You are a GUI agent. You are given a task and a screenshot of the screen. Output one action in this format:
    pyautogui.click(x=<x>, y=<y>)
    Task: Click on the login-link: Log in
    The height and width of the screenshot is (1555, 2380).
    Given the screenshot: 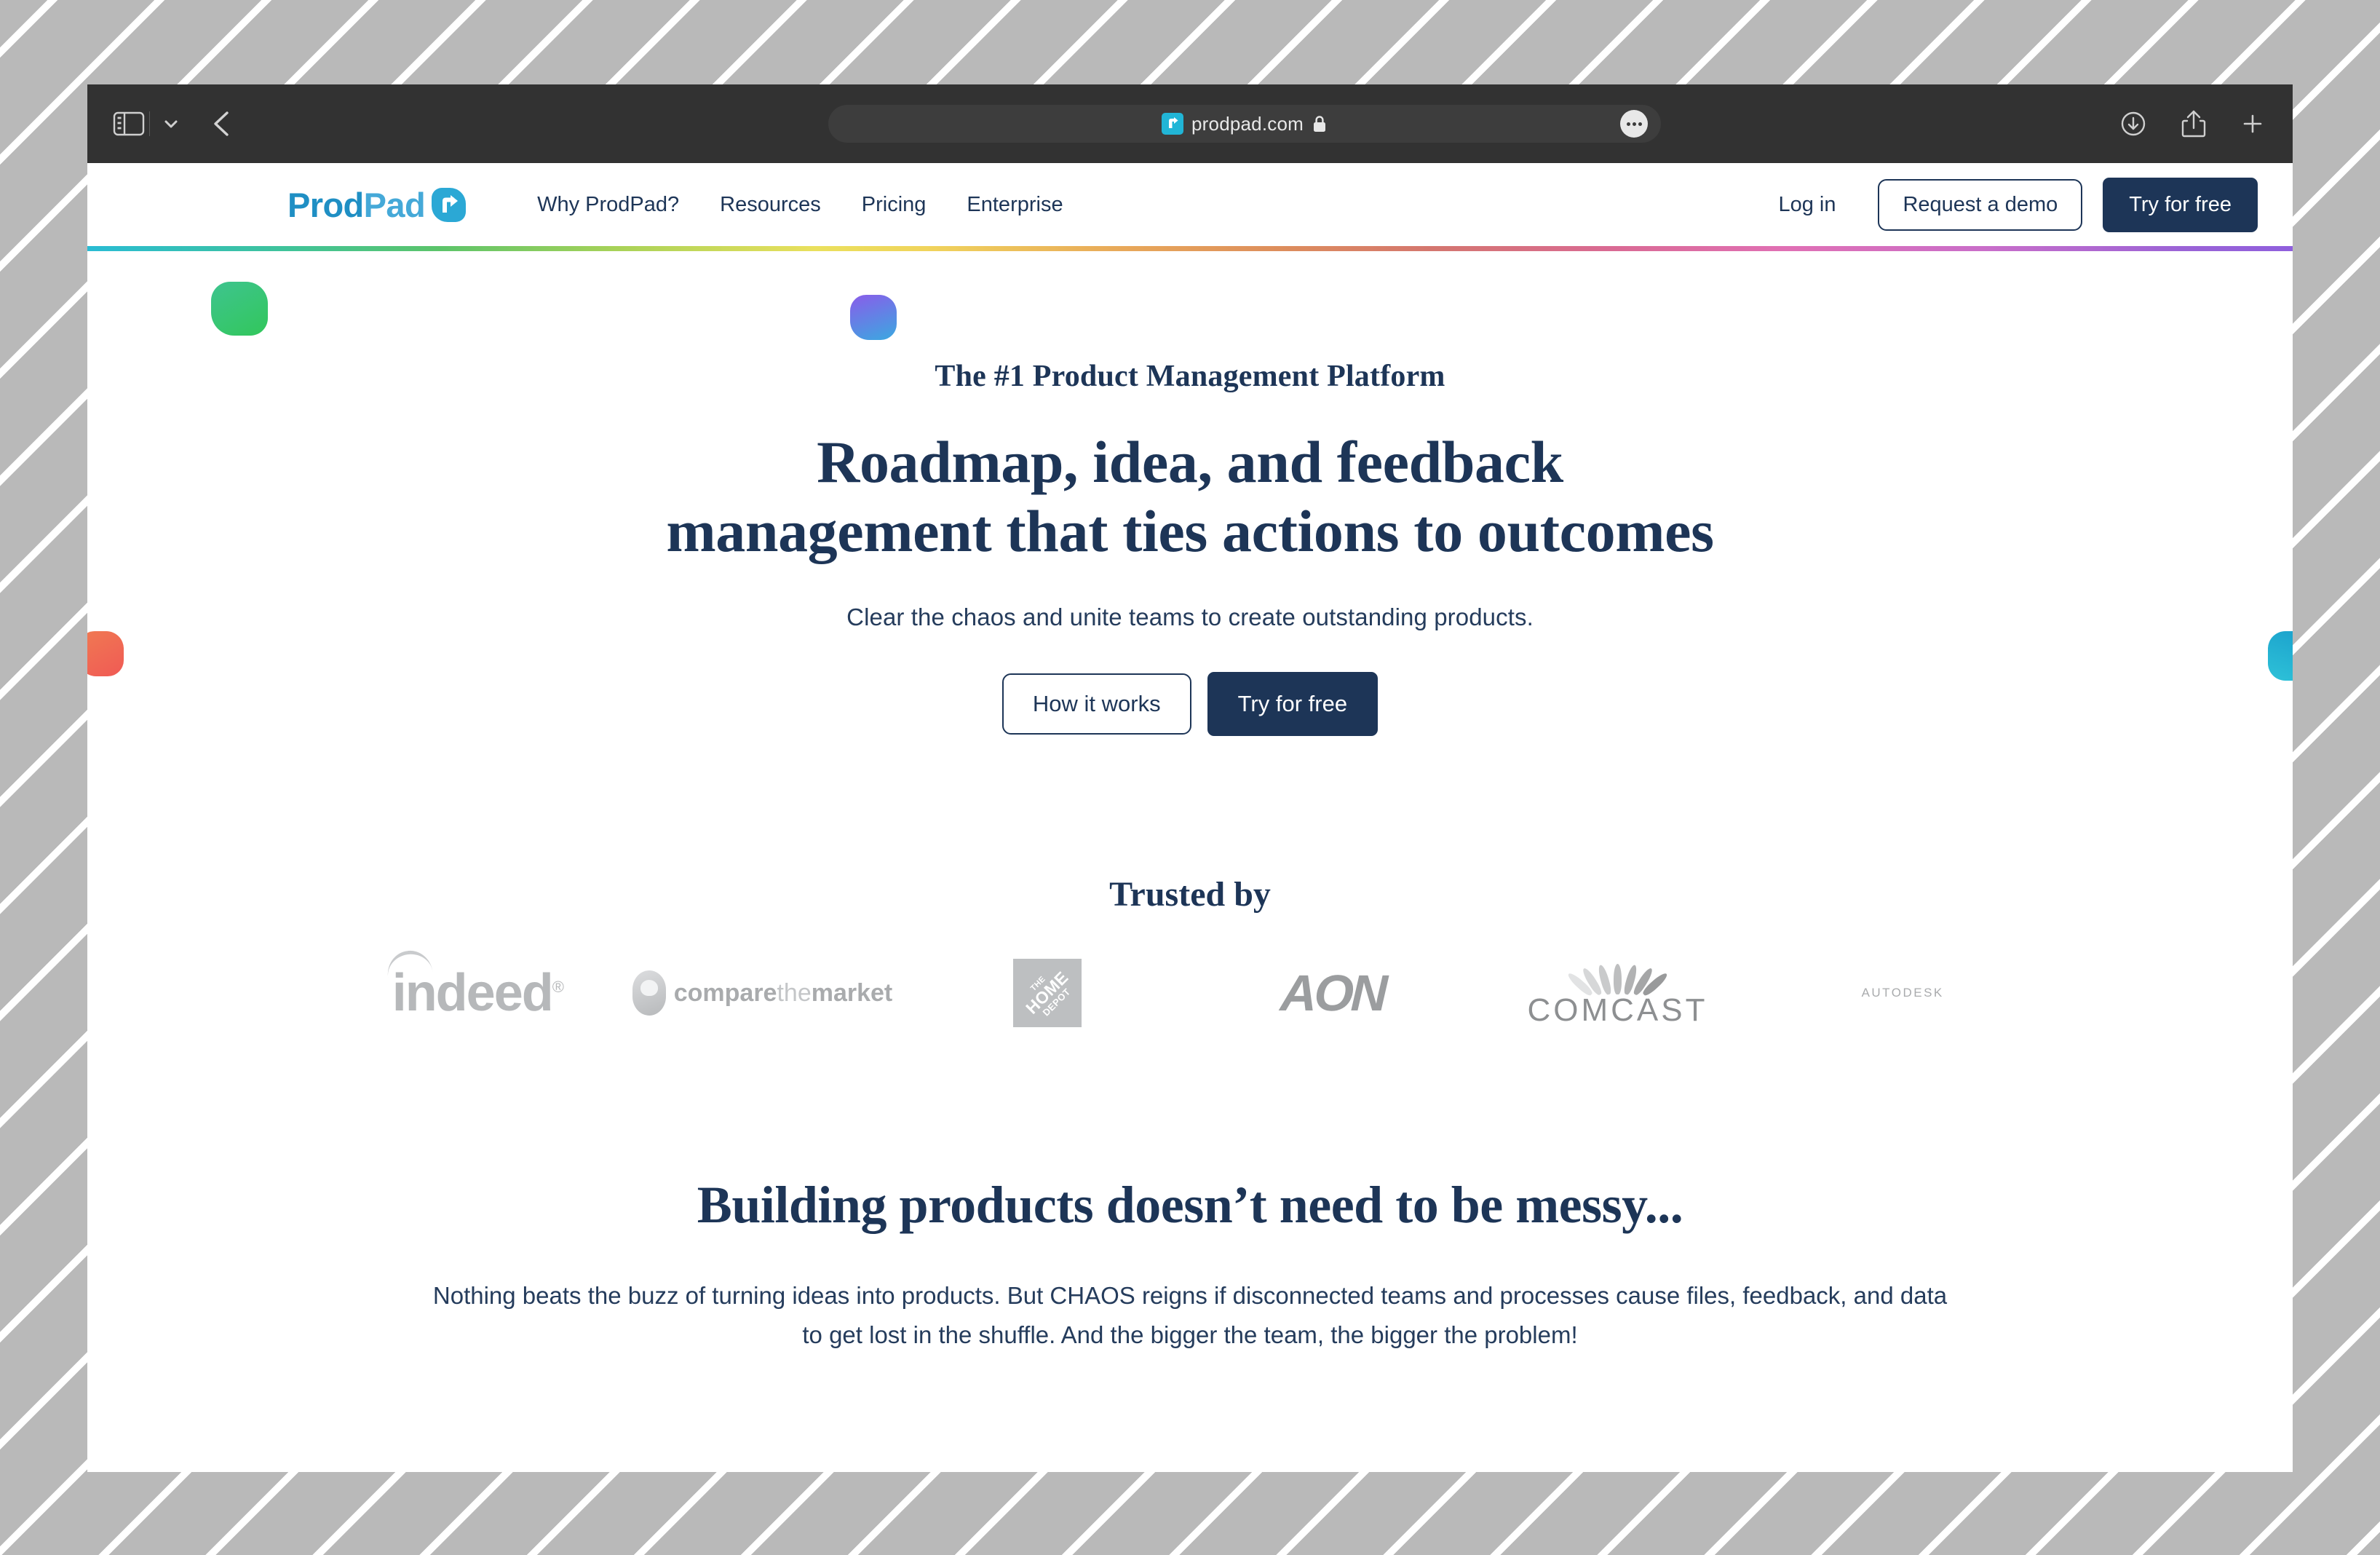 What is the action you would take?
    pyautogui.click(x=1806, y=205)
    